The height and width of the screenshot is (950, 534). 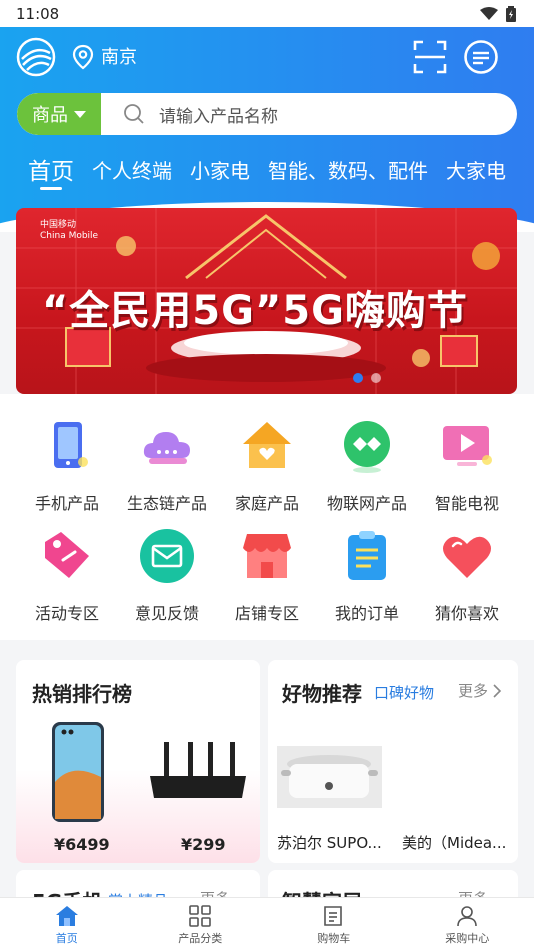 What do you see at coordinates (466, 503) in the screenshot?
I see `category-label: 智能电视` at bounding box center [466, 503].